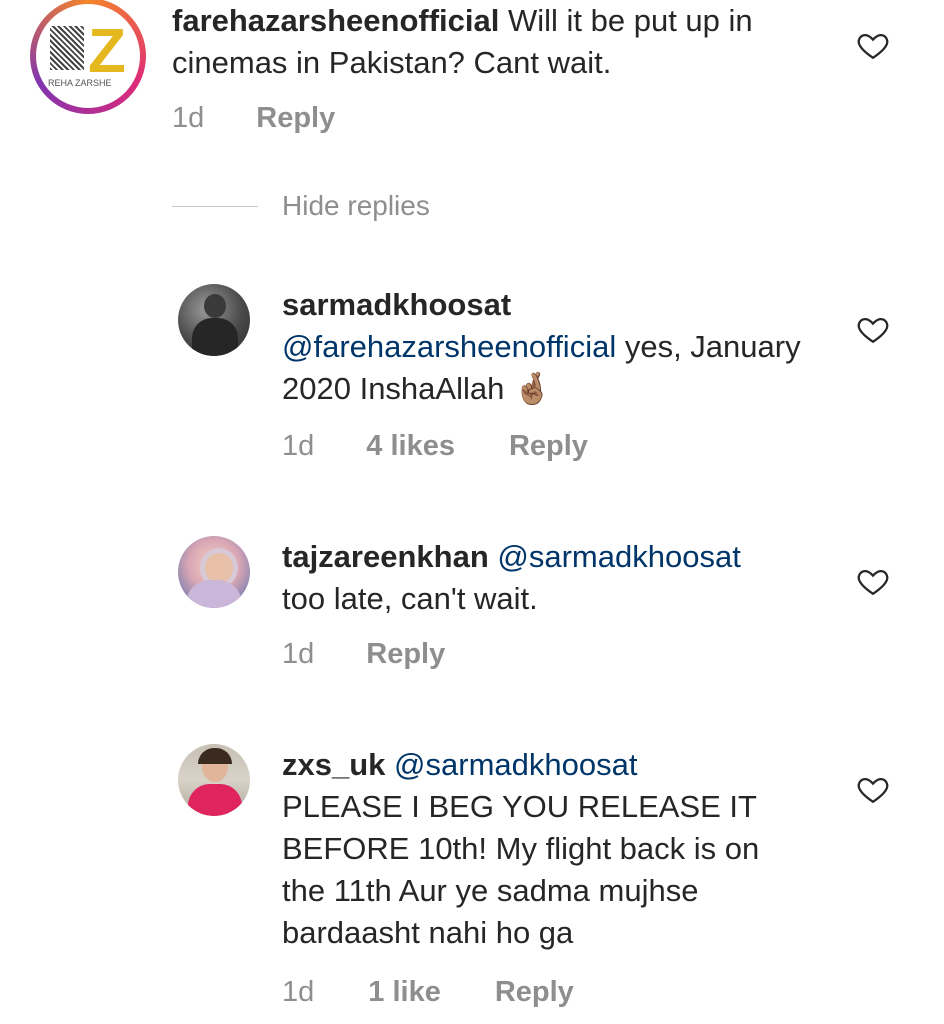  What do you see at coordinates (333, 764) in the screenshot?
I see `comment-username: zxs_uk` at bounding box center [333, 764].